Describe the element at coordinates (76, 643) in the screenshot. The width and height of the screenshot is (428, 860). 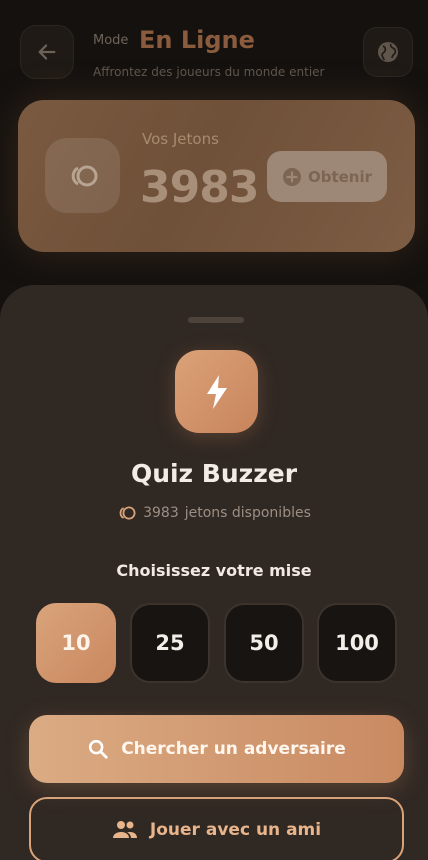
I see `stake-option-10: 10` at that location.